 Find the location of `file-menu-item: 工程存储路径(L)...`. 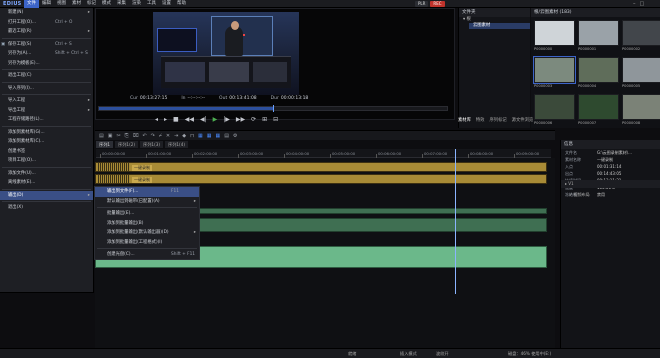

file-menu-item: 工程存储路径(L)... is located at coordinates (46, 120).